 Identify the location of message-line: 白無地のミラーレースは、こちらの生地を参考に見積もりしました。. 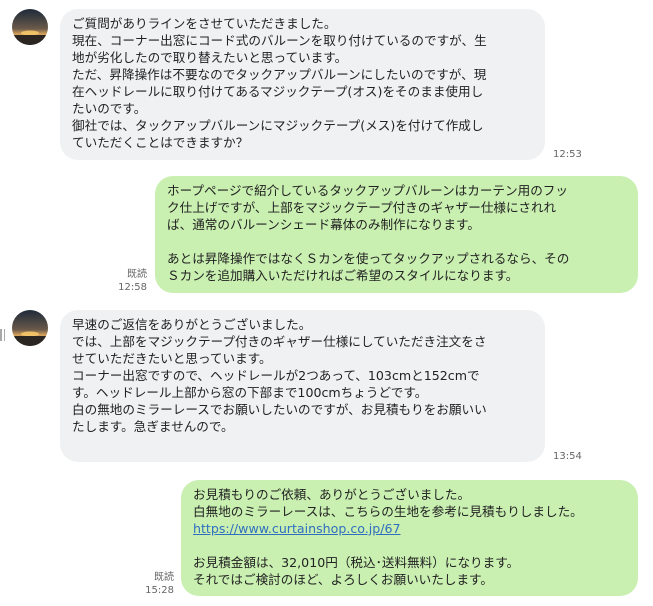
(388, 511).